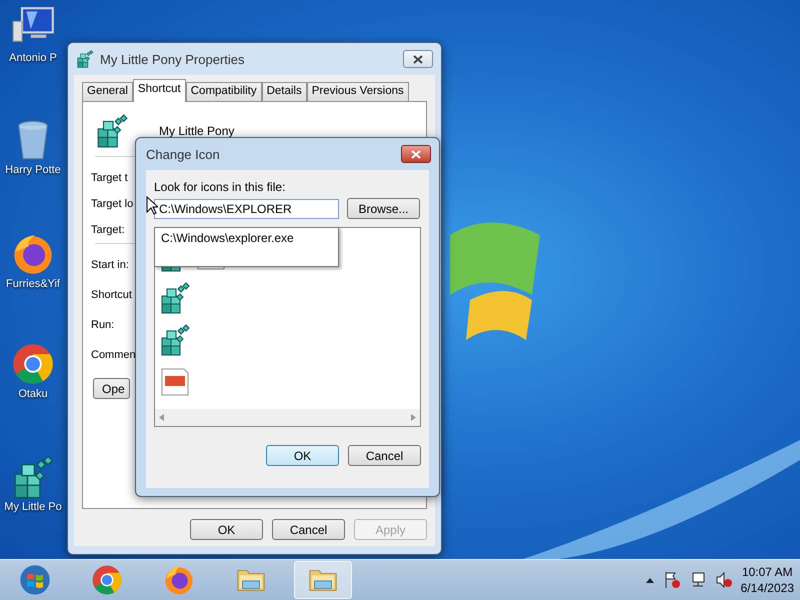 This screenshot has height=600, width=800. What do you see at coordinates (35, 580) in the screenshot?
I see `start-orb-icon` at bounding box center [35, 580].